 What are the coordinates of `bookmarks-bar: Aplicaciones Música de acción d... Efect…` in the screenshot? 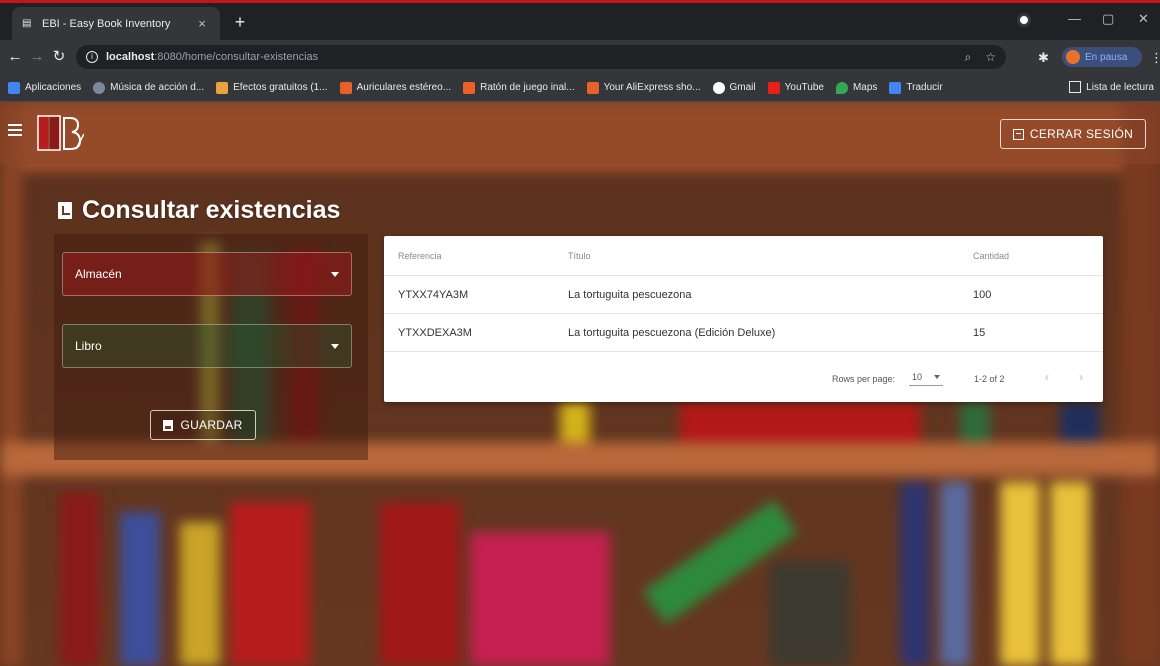 It's located at (580, 88).